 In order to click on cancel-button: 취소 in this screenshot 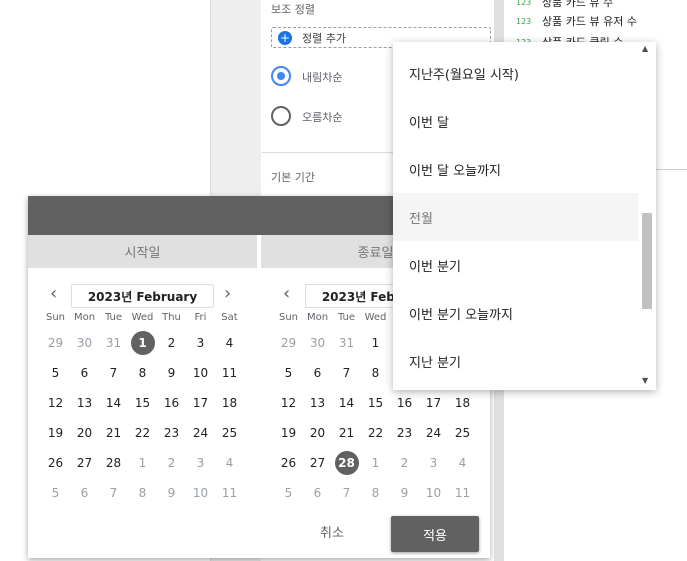, I will do `click(332, 531)`.